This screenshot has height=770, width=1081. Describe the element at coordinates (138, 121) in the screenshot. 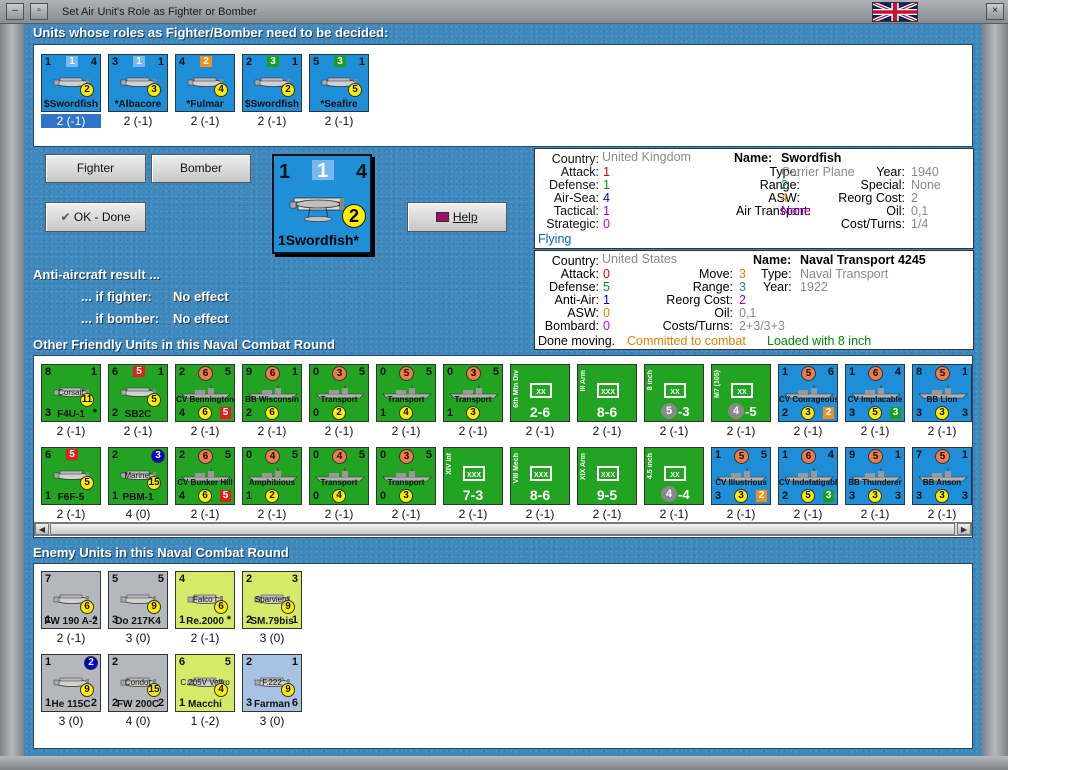

I see `undecided-1-caption: 2 (-1)` at that location.